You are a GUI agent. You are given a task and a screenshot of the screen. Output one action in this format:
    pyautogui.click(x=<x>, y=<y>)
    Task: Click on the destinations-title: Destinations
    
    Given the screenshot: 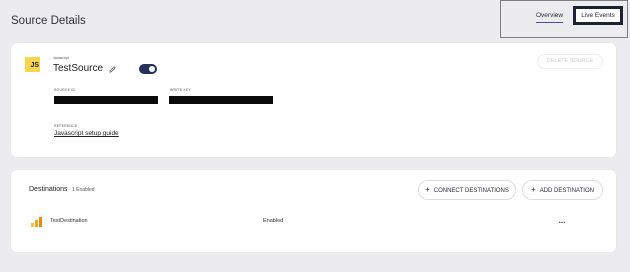 What is the action you would take?
    pyautogui.click(x=48, y=189)
    